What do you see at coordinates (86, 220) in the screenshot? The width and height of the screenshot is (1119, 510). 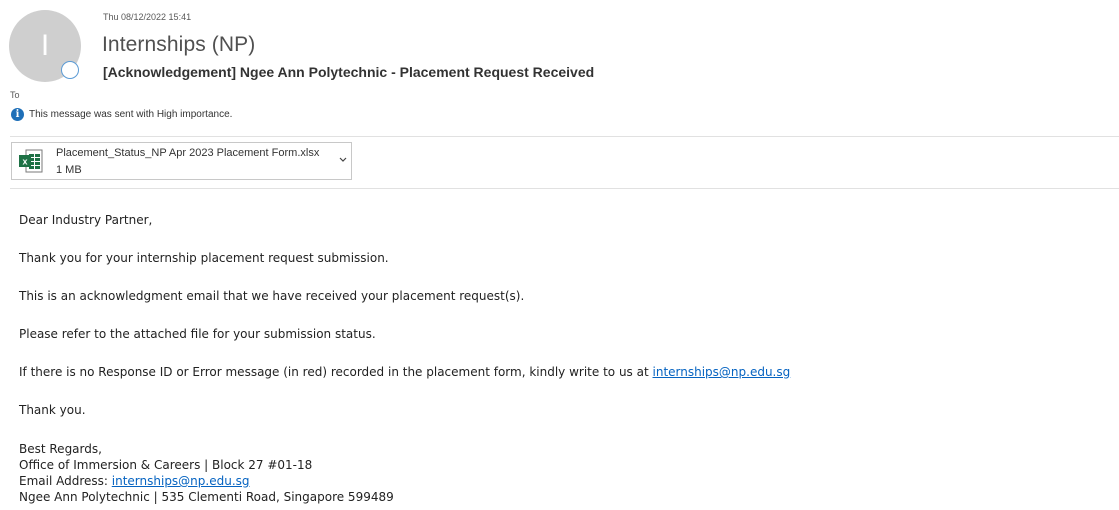 I see `greeting-text: Dear Industry Partner,` at bounding box center [86, 220].